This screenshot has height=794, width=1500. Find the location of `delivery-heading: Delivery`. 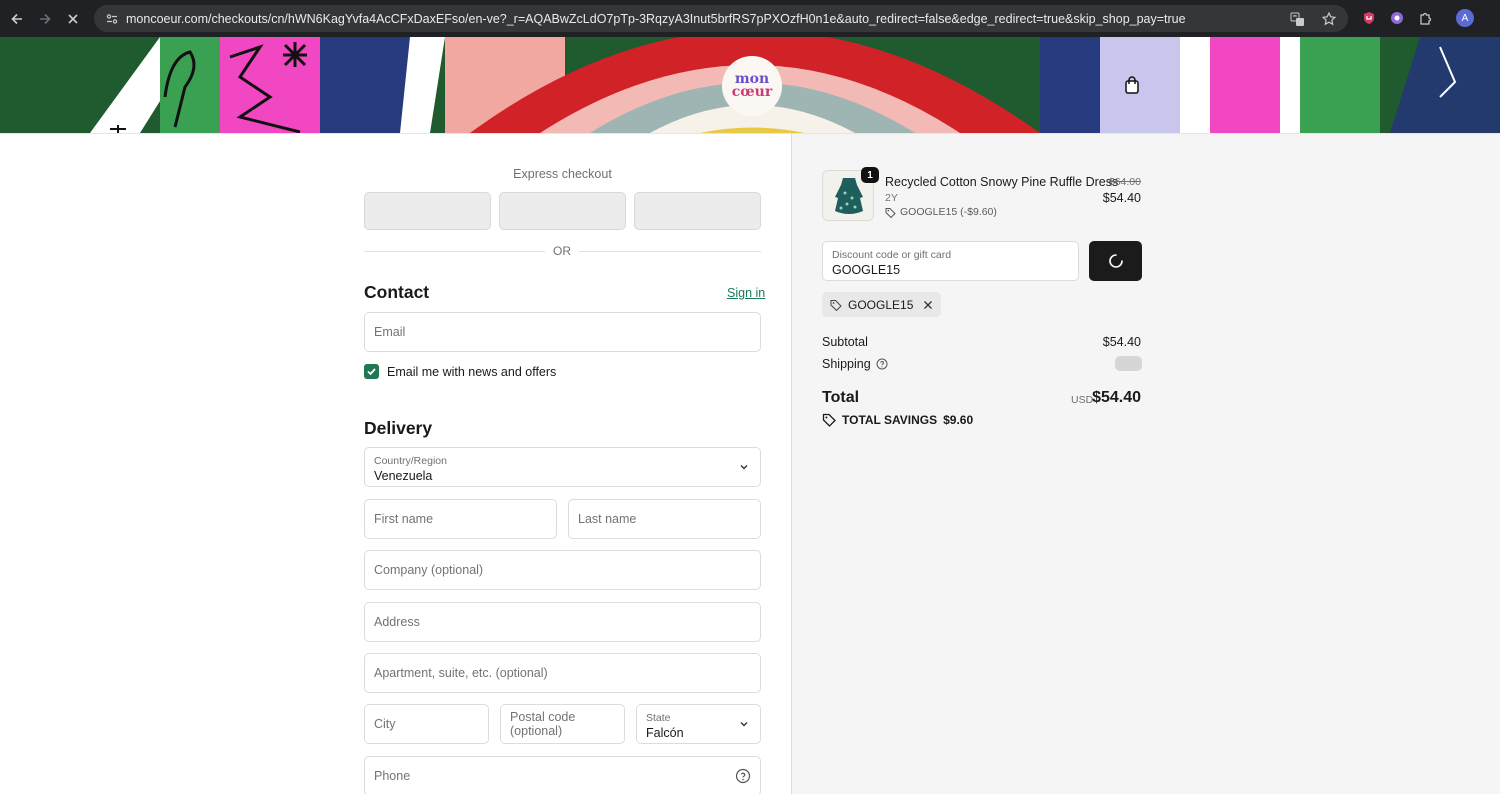

delivery-heading: Delivery is located at coordinates (398, 428).